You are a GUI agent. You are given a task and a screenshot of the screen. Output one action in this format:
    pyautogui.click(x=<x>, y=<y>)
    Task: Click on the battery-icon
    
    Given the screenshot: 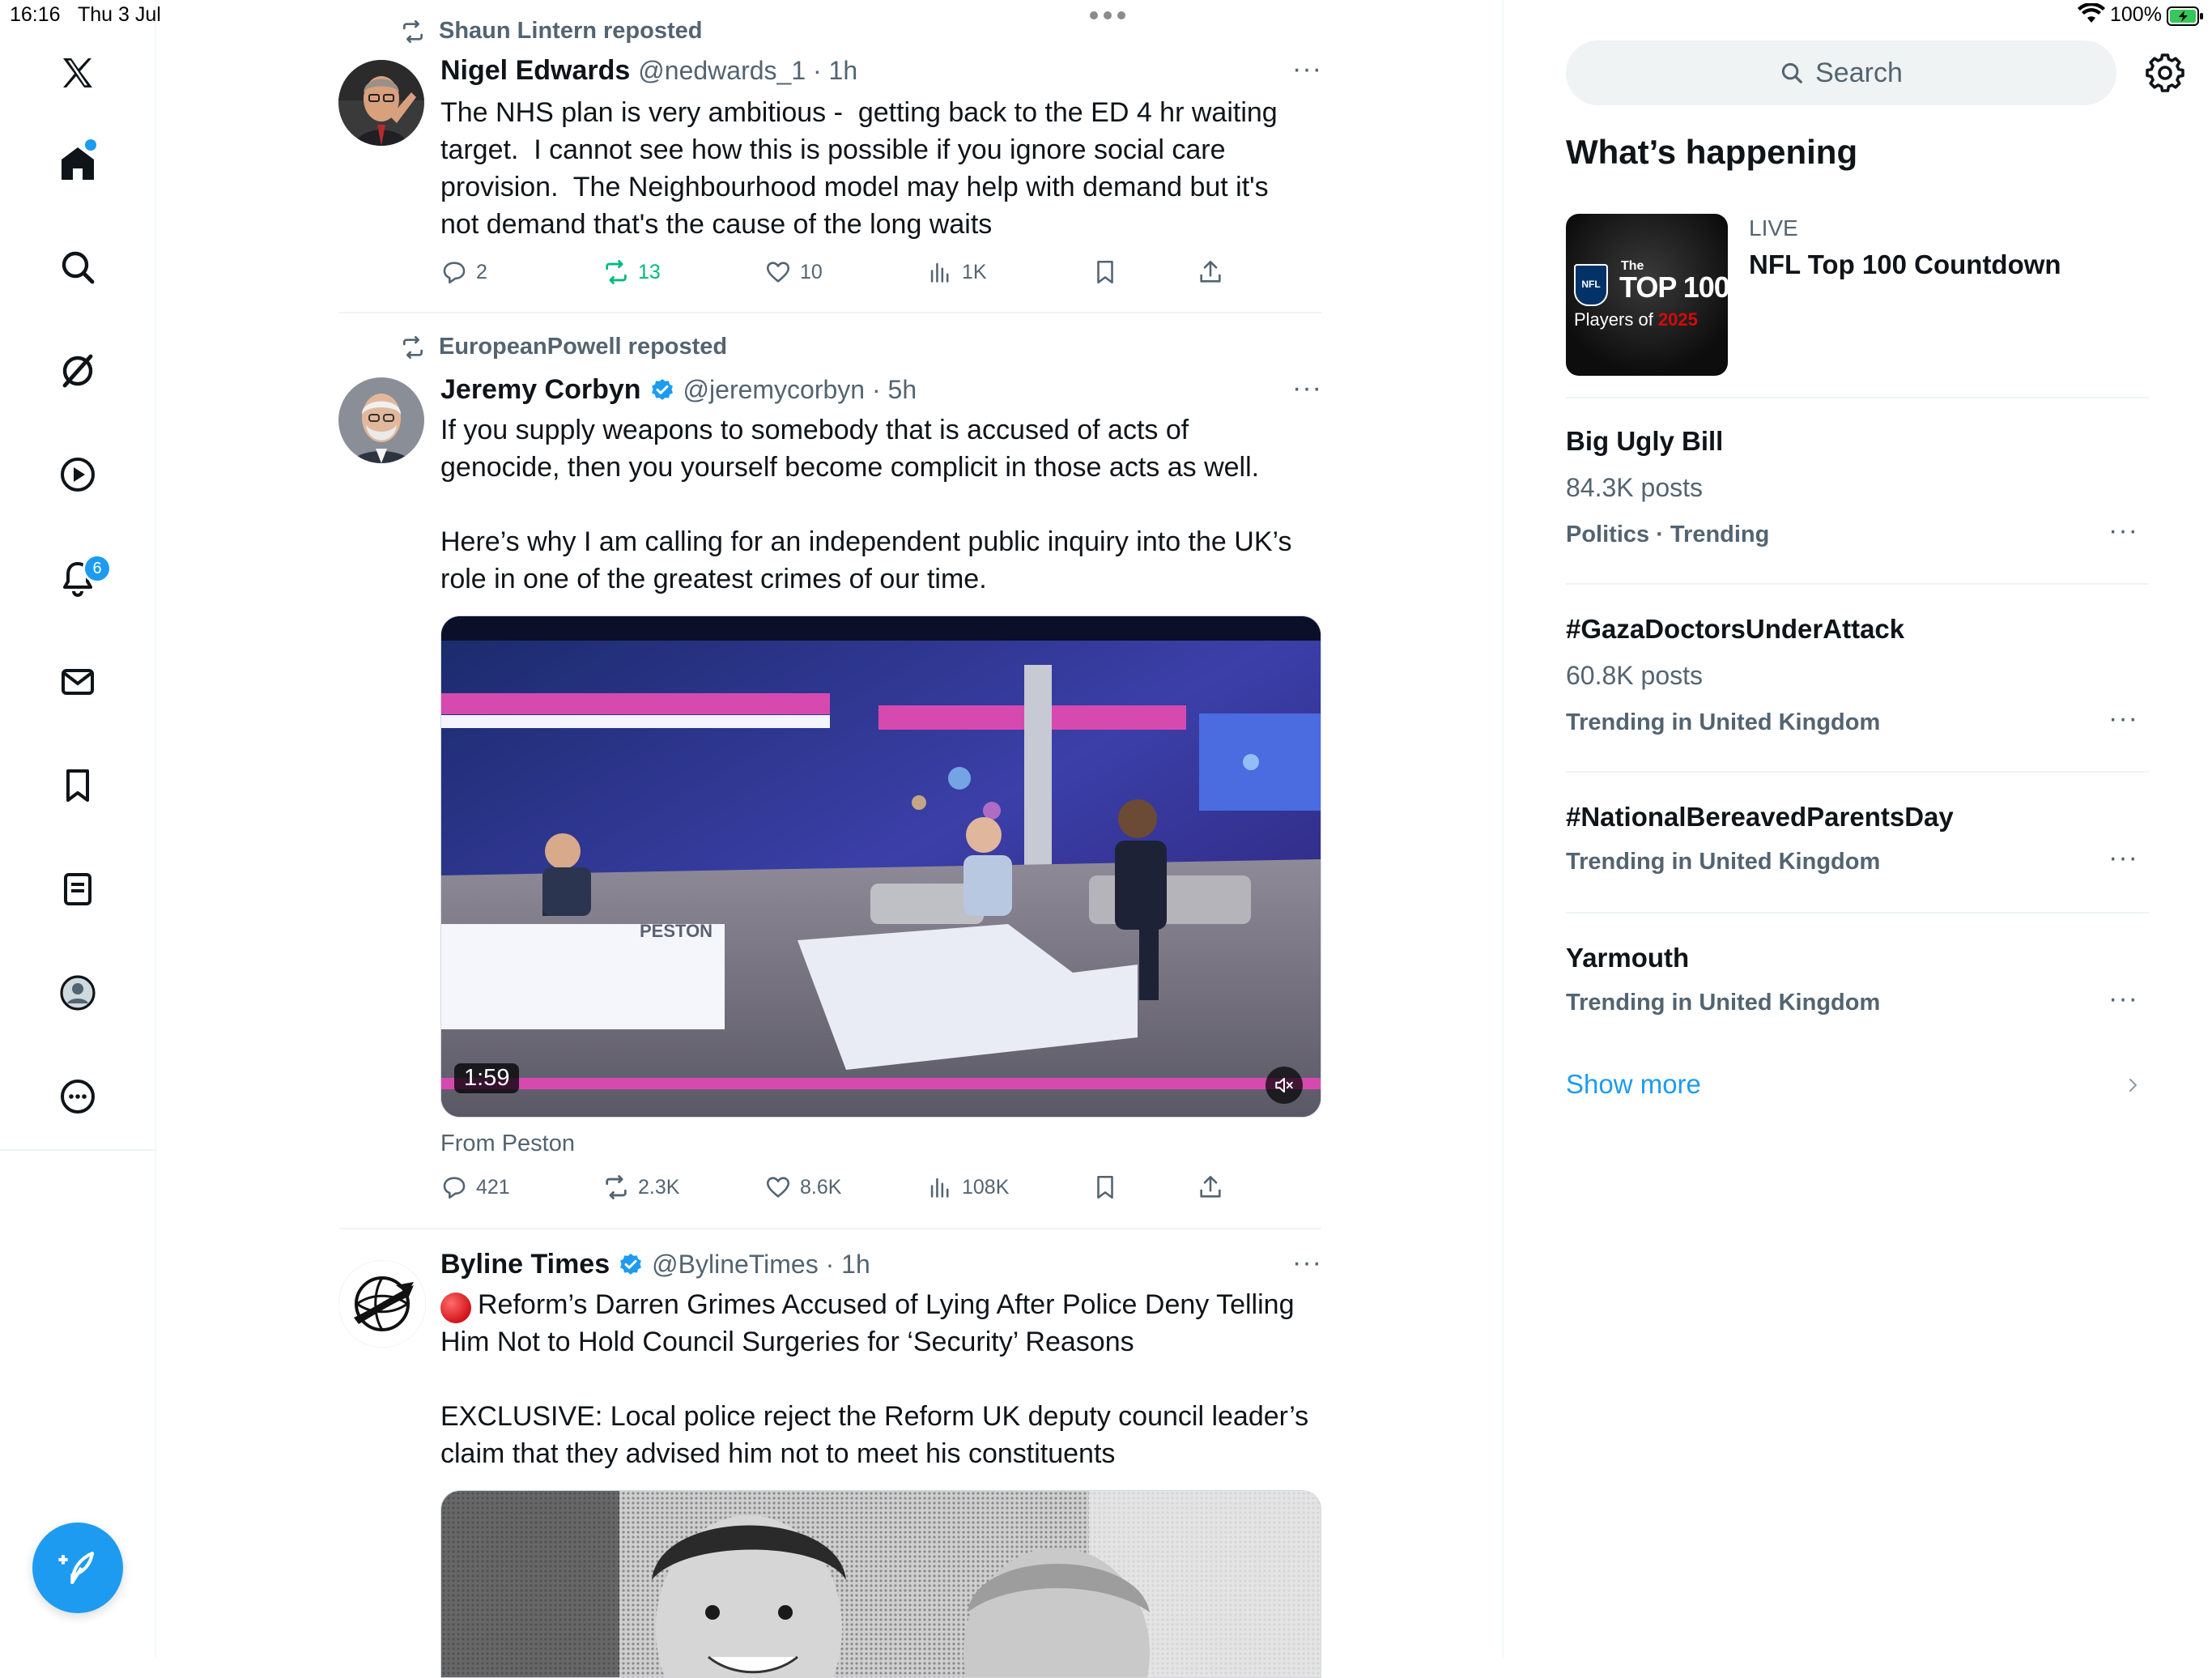 What is the action you would take?
    pyautogui.click(x=2185, y=18)
    